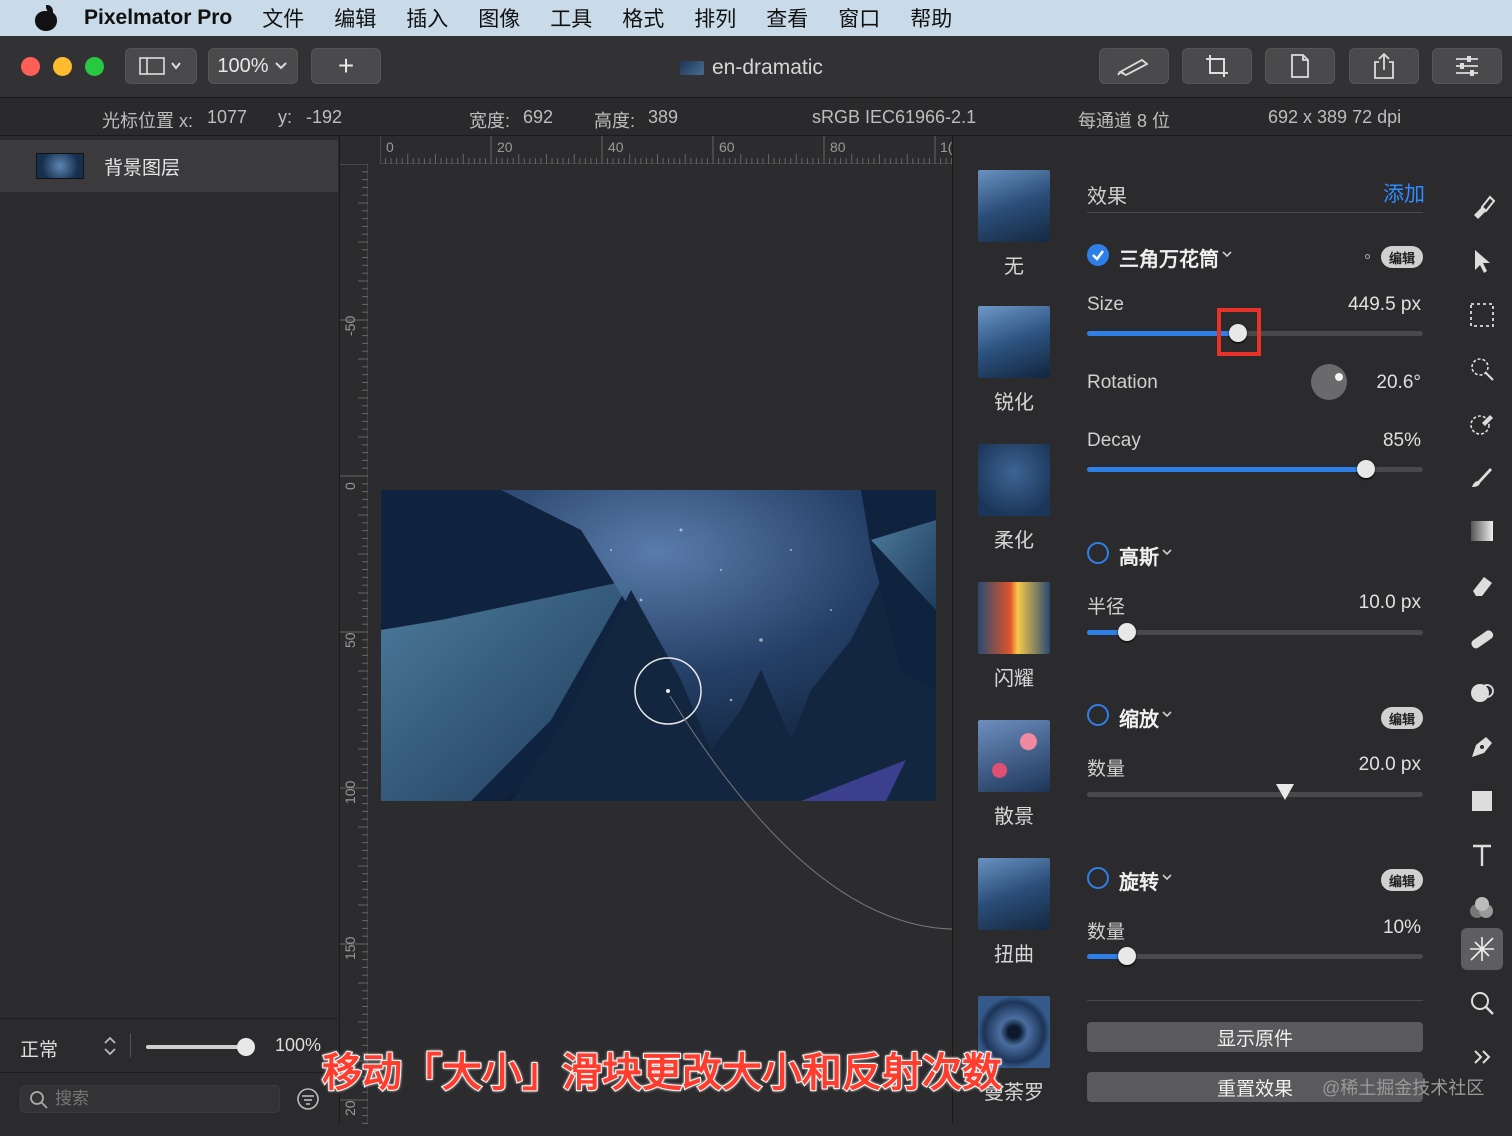  Describe the element at coordinates (1401, 927) in the screenshot. I see `spin-amount-value: 10%` at that location.